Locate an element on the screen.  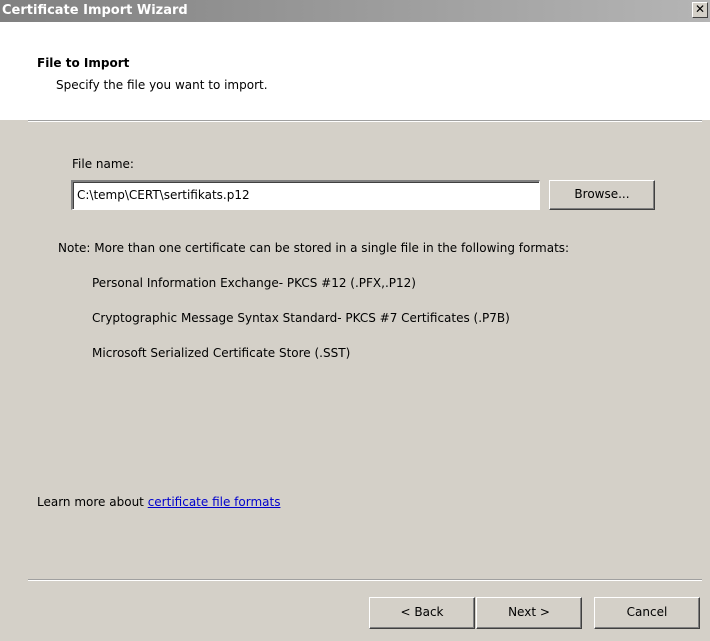
footer-divider is located at coordinates (365, 580).